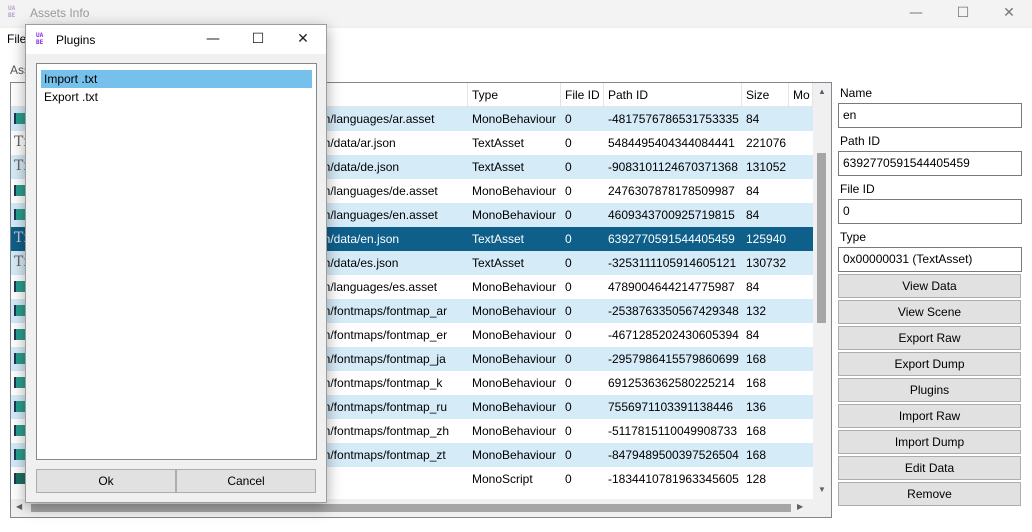 The width and height of the screenshot is (1032, 532). What do you see at coordinates (671, 143) in the screenshot?
I see `cell-path-id: 5484495404344084441` at bounding box center [671, 143].